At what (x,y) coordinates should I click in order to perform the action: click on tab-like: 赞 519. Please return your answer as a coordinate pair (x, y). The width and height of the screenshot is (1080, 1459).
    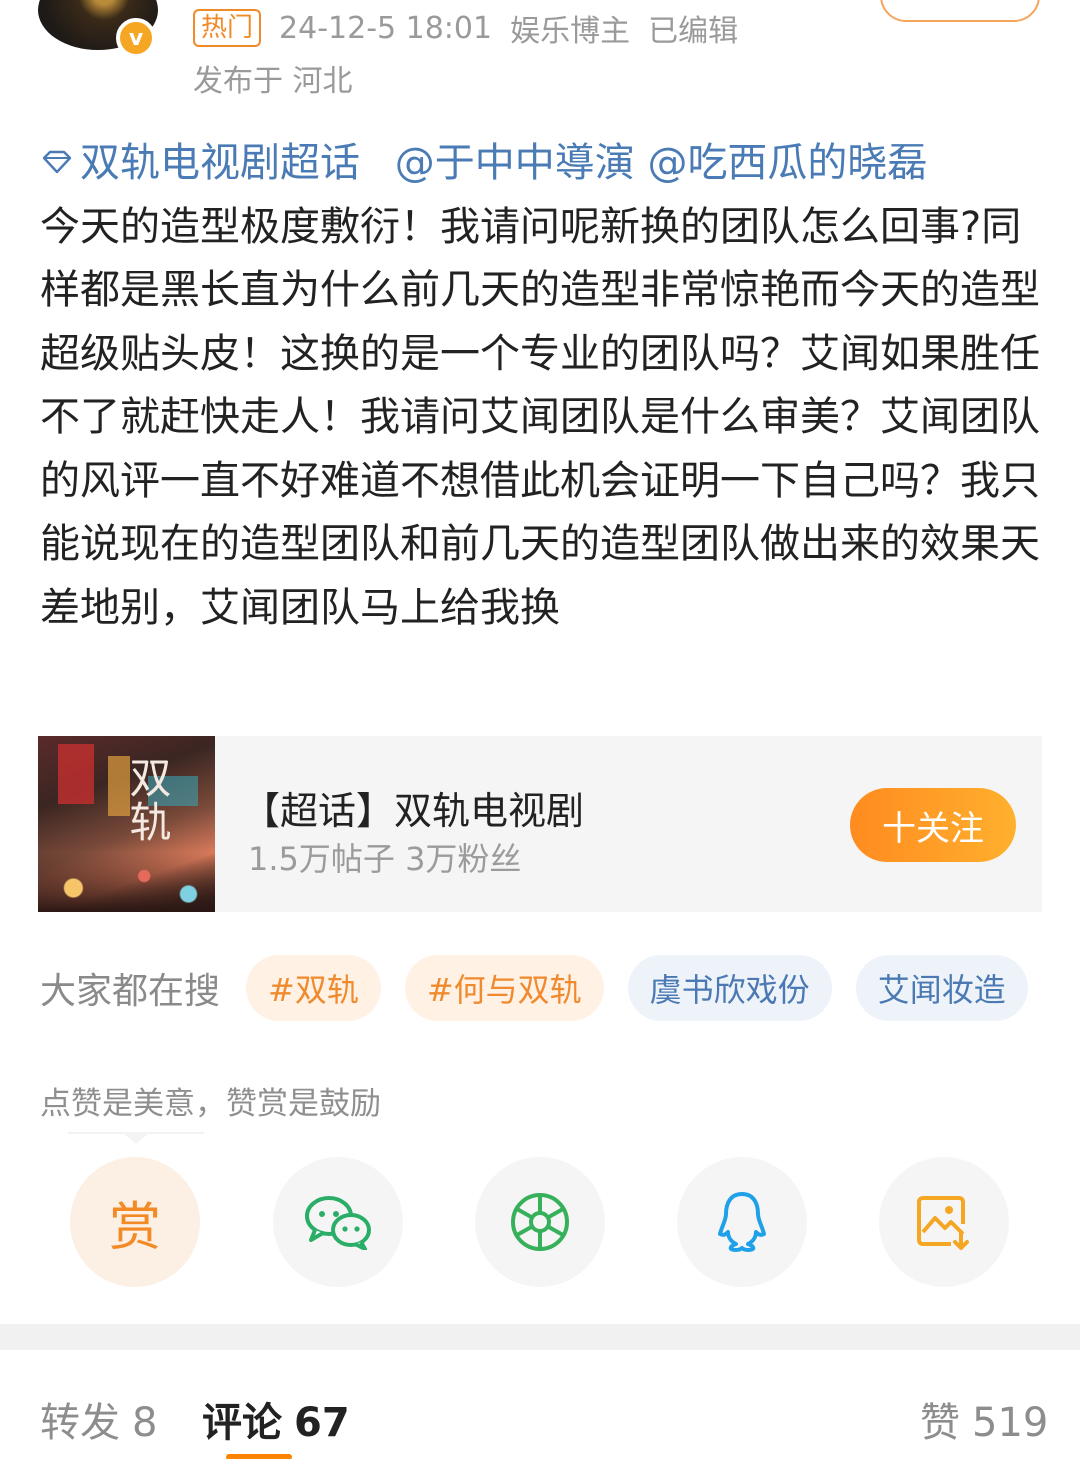
    Looking at the image, I should click on (984, 1419).